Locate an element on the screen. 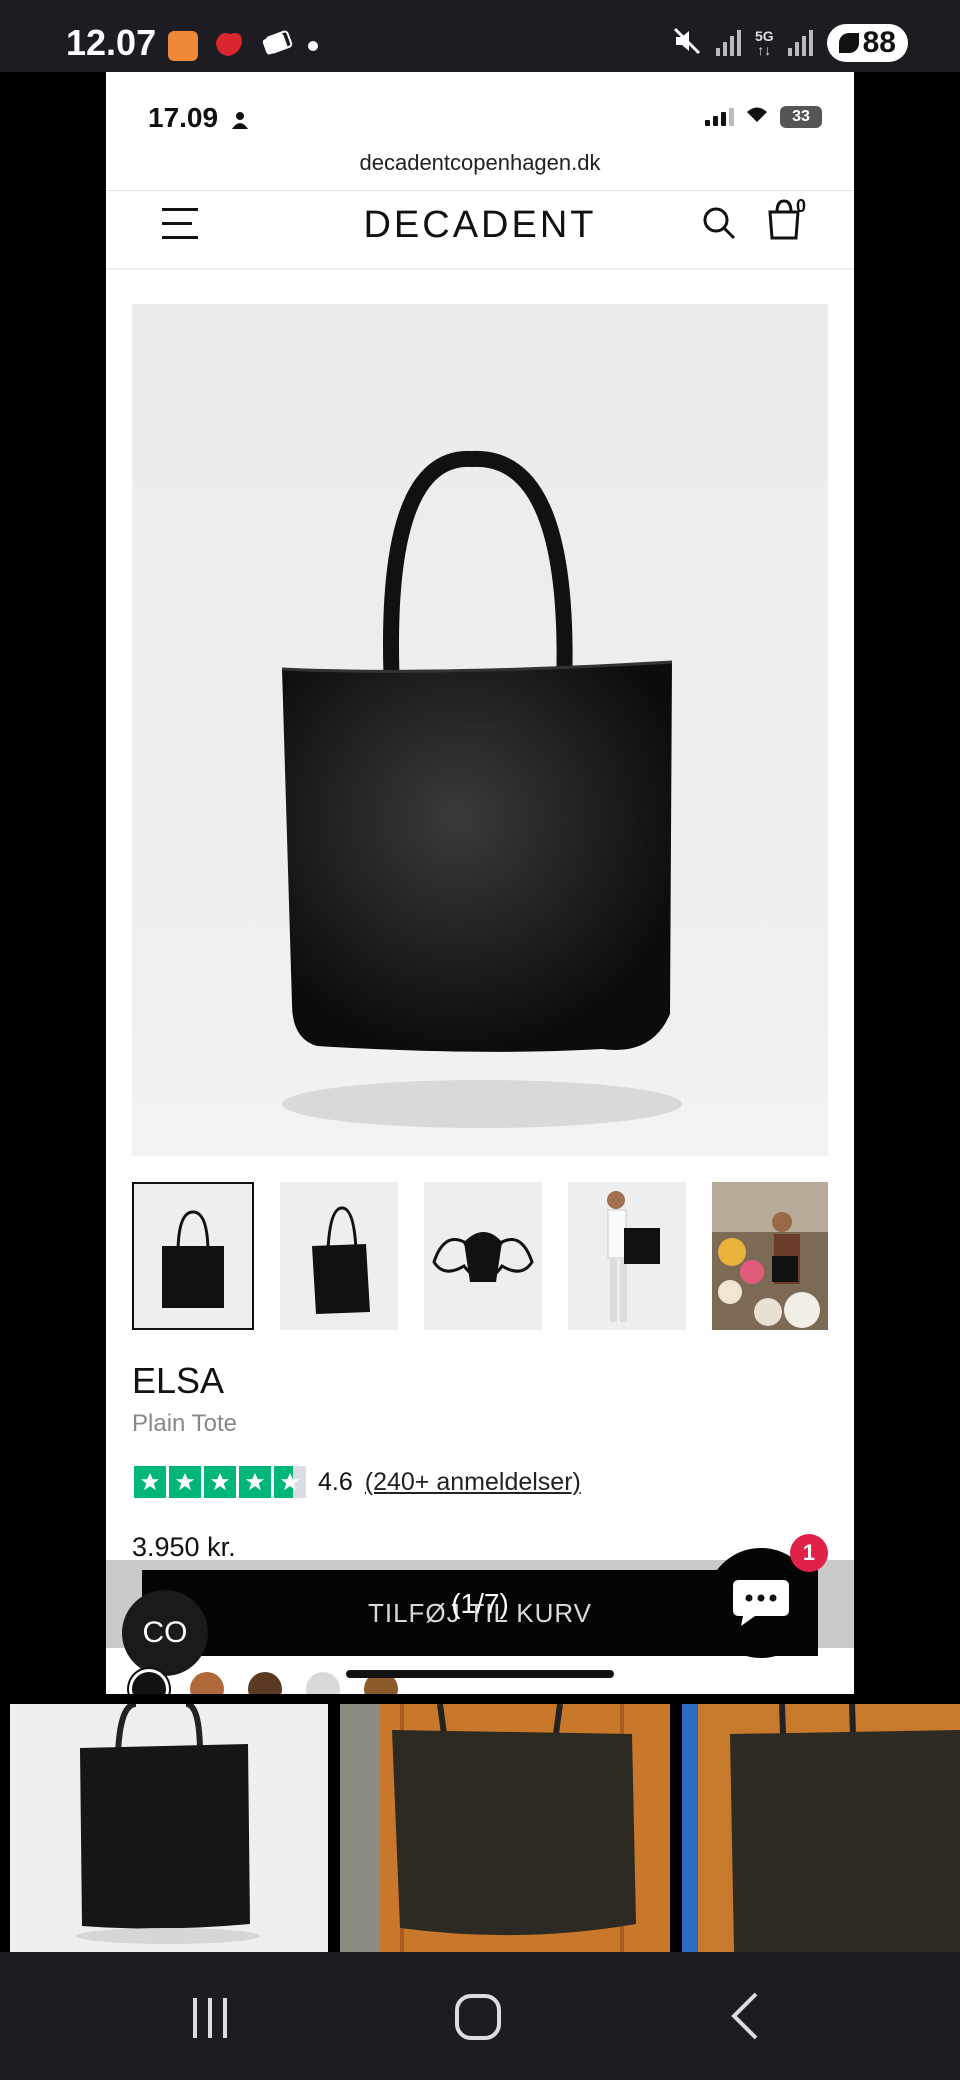 This screenshot has height=2080, width=960. android-status-bar: 12.07 5G ↑↓ 88 is located at coordinates (480, 36).